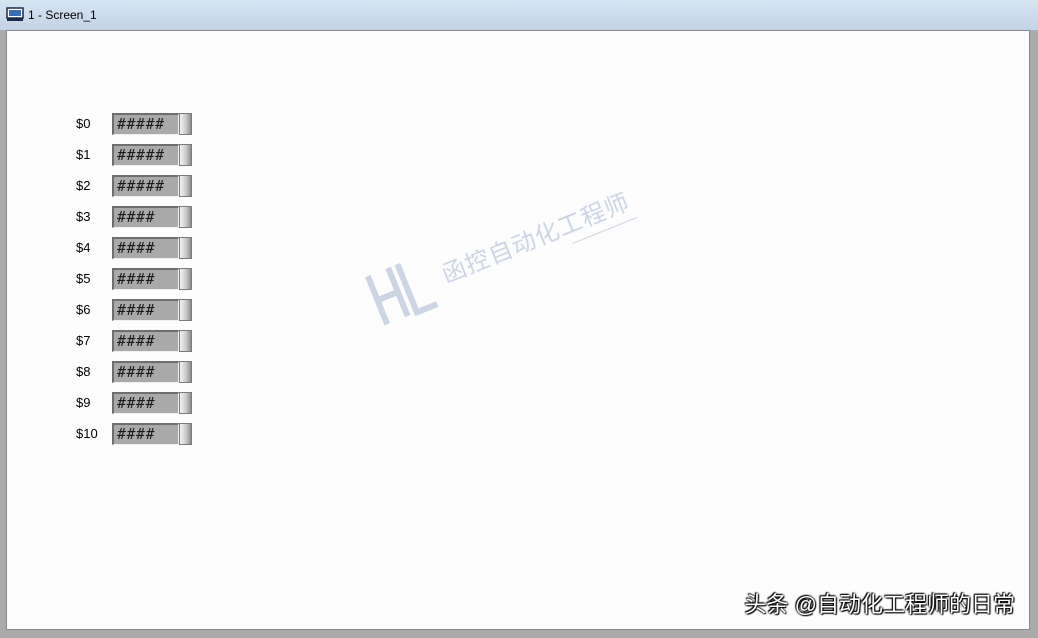  What do you see at coordinates (536, 238) in the screenshot?
I see `watermark-text: 函控自动化工程师` at bounding box center [536, 238].